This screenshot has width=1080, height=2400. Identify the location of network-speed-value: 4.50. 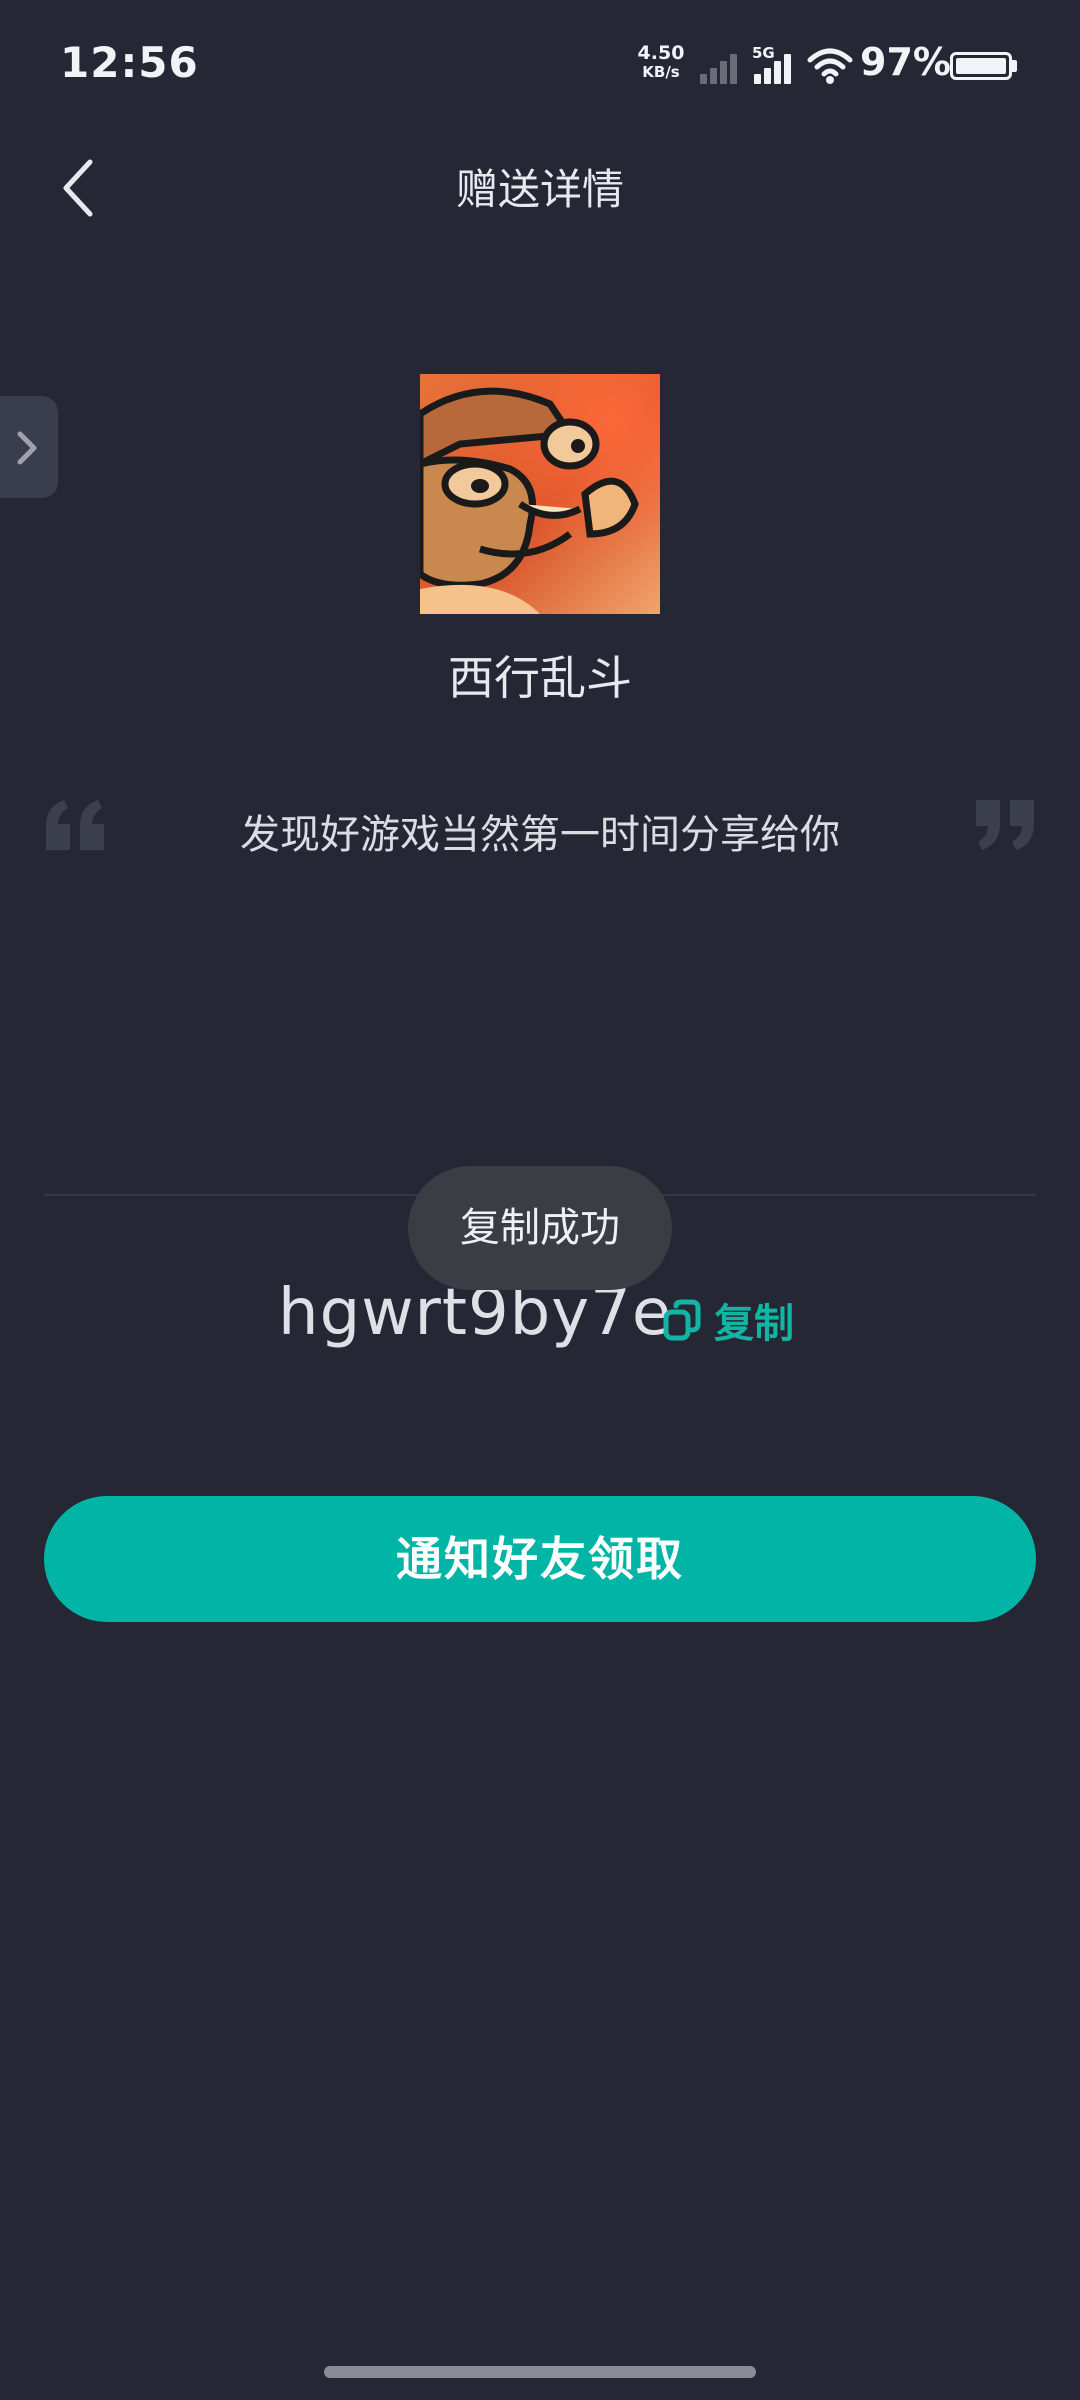
(661, 53).